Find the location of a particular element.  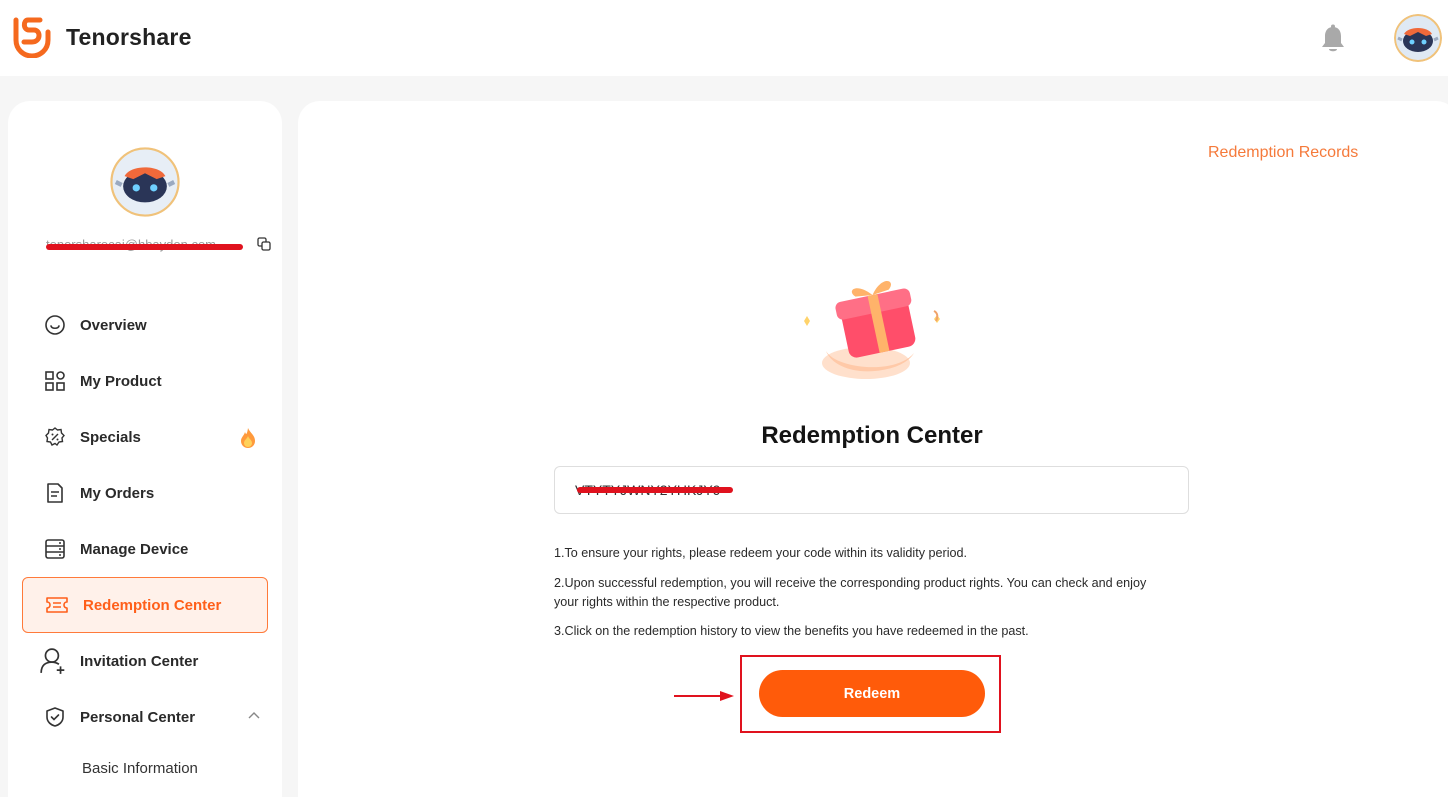

sidebar-item-manage-device: Manage Device is located at coordinates (145, 549).